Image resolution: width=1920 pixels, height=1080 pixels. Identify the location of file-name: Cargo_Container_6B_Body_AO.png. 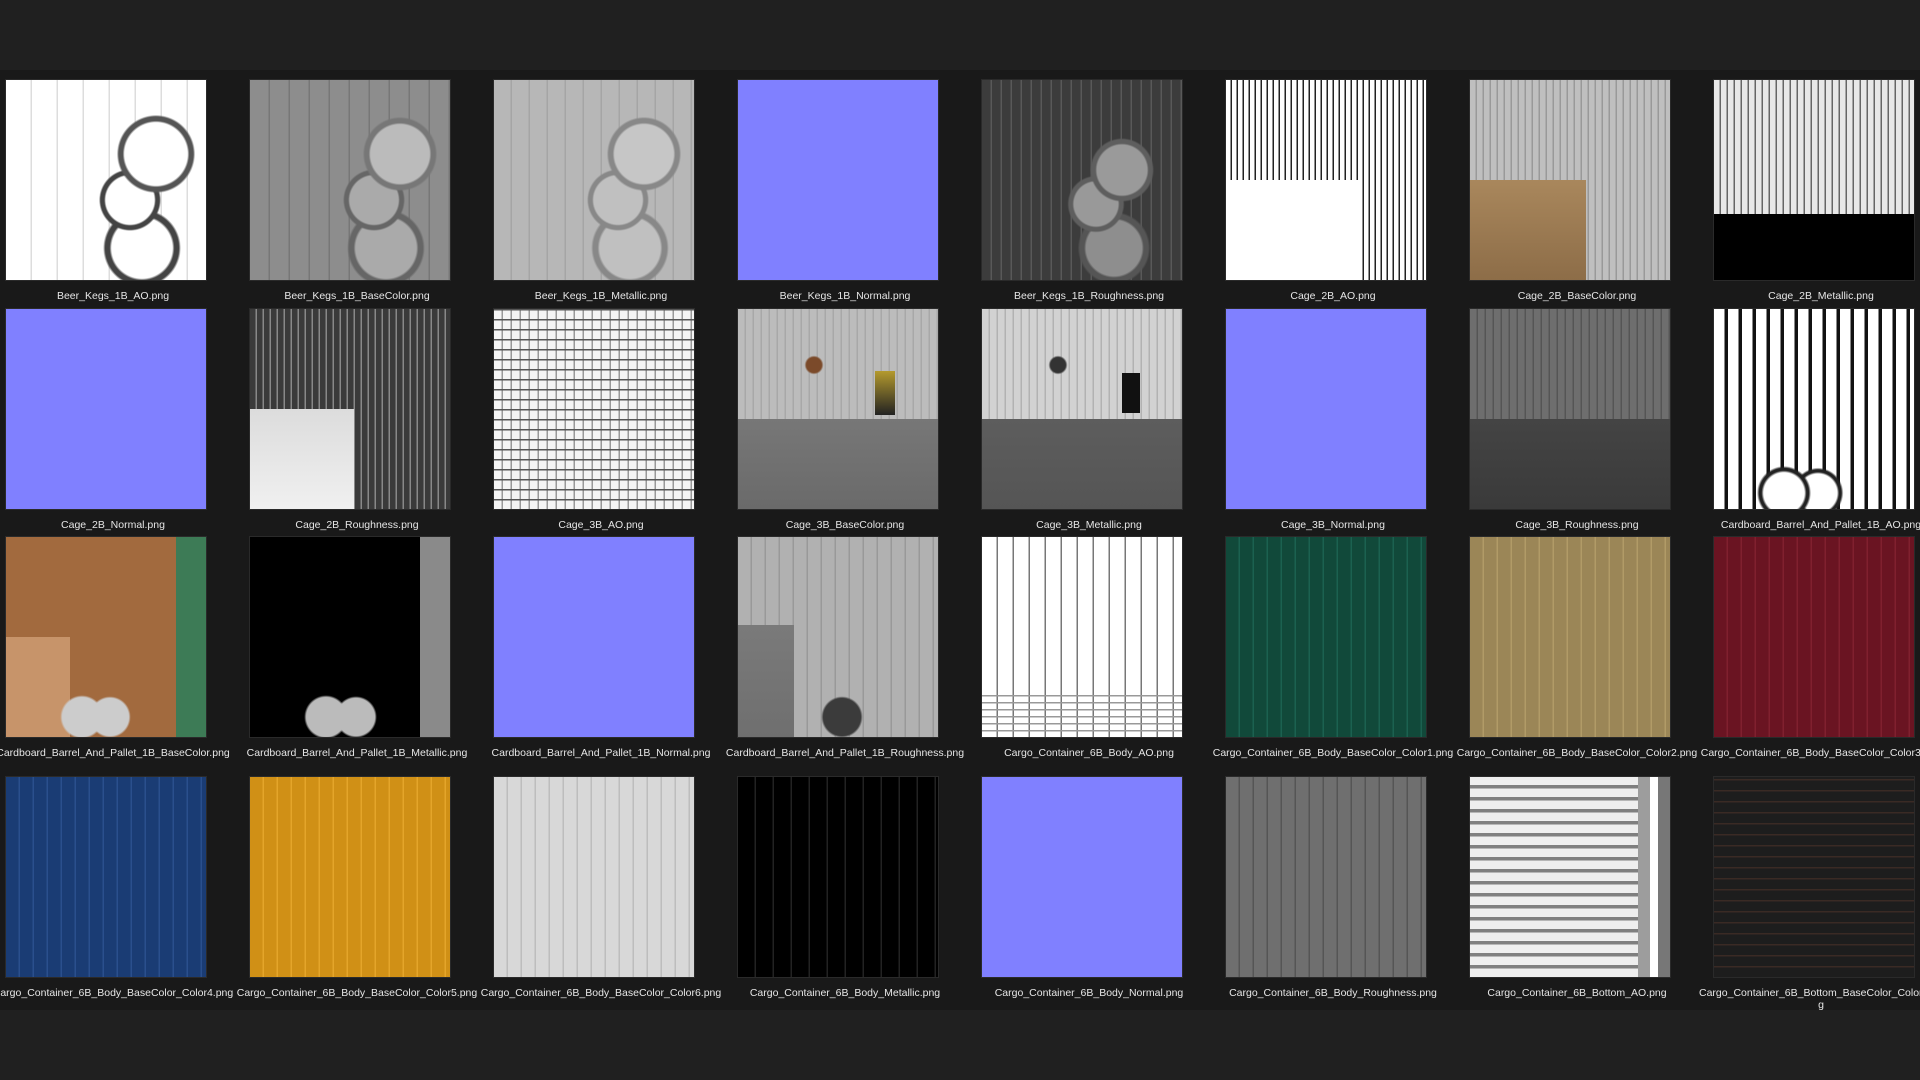
(1089, 753).